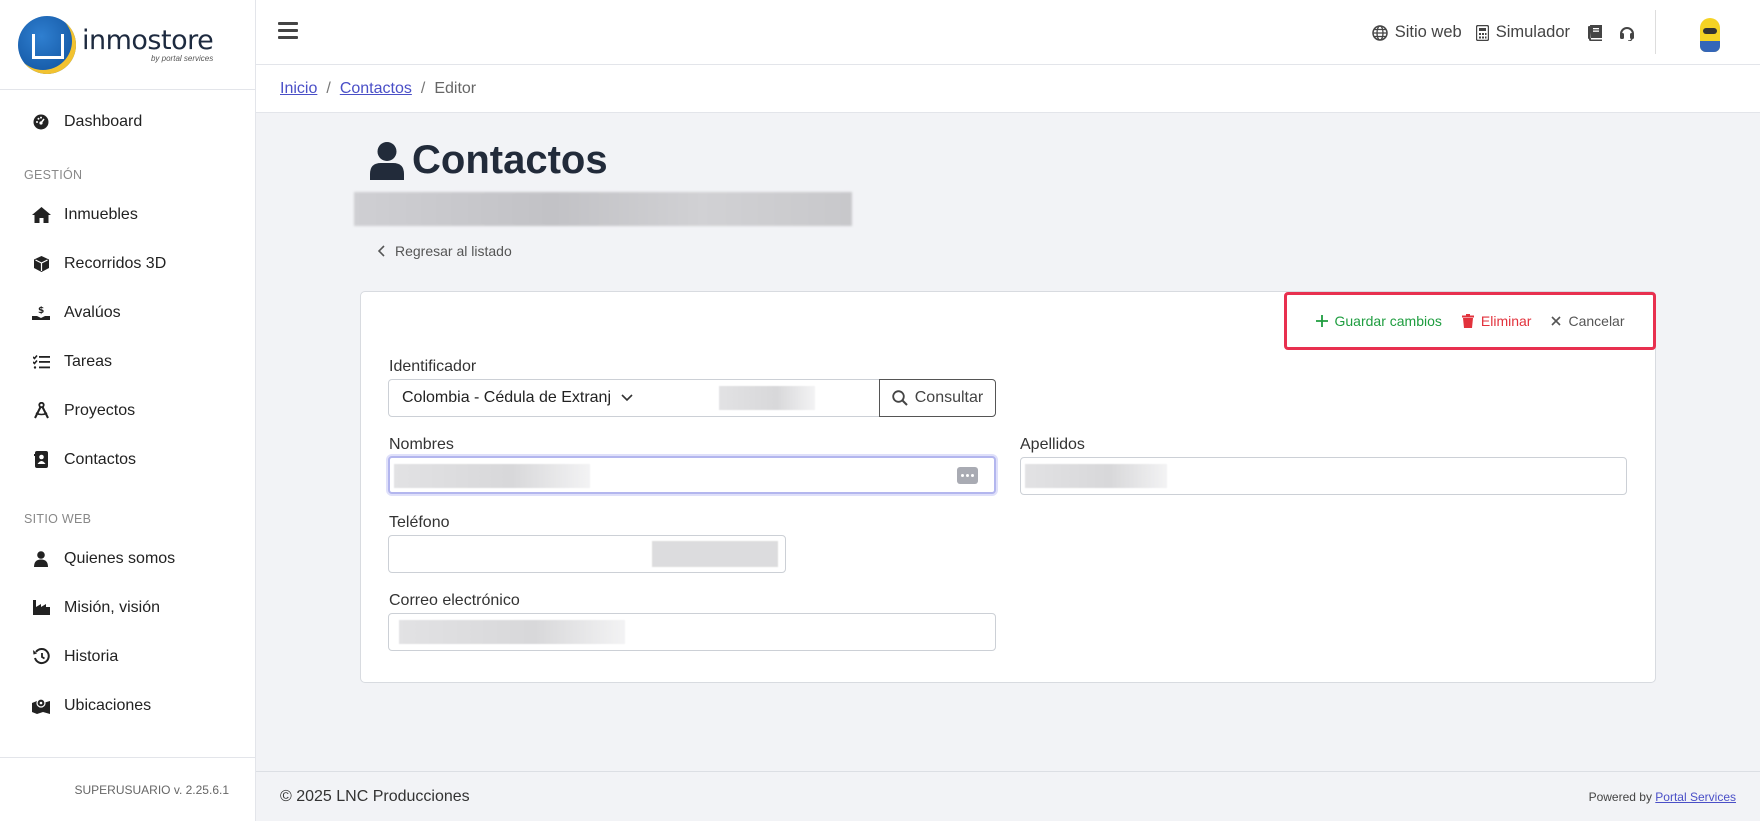 The width and height of the screenshot is (1760, 821). I want to click on logo-icon, so click(47, 44).